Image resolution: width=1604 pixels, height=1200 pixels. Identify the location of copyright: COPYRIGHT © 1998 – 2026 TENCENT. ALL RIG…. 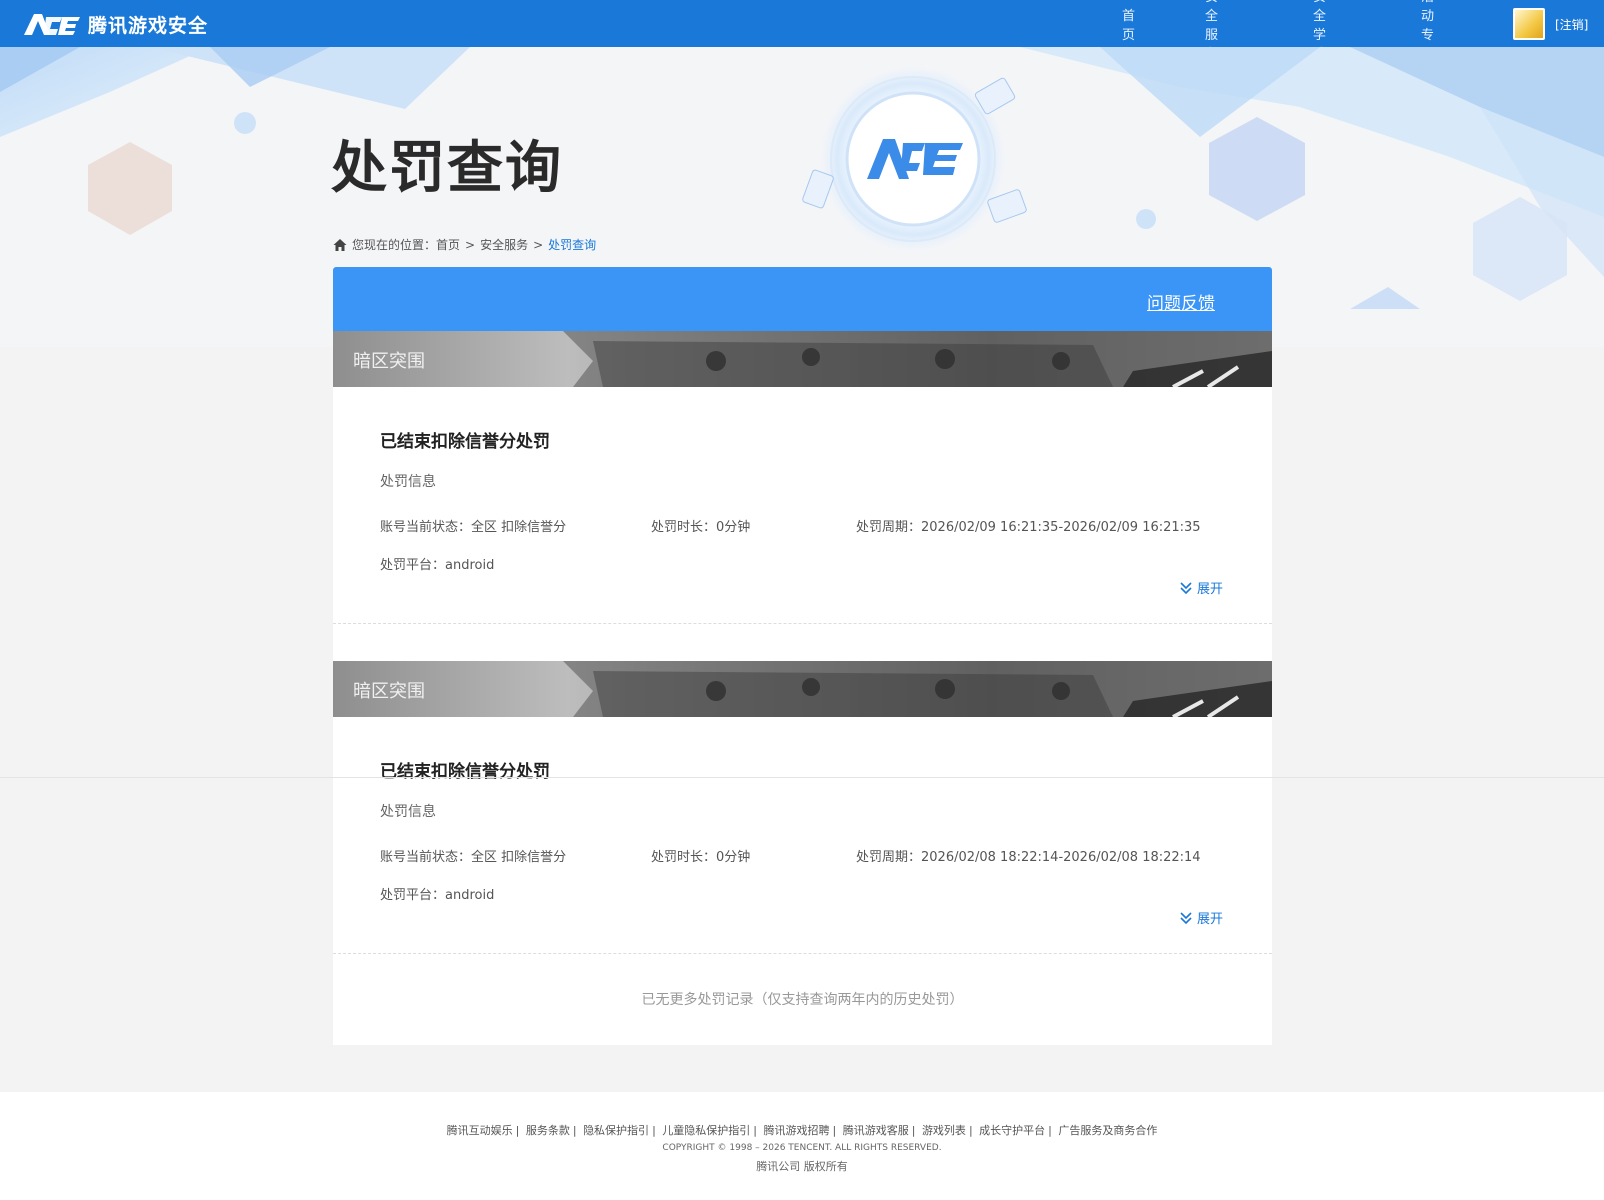
(802, 1148).